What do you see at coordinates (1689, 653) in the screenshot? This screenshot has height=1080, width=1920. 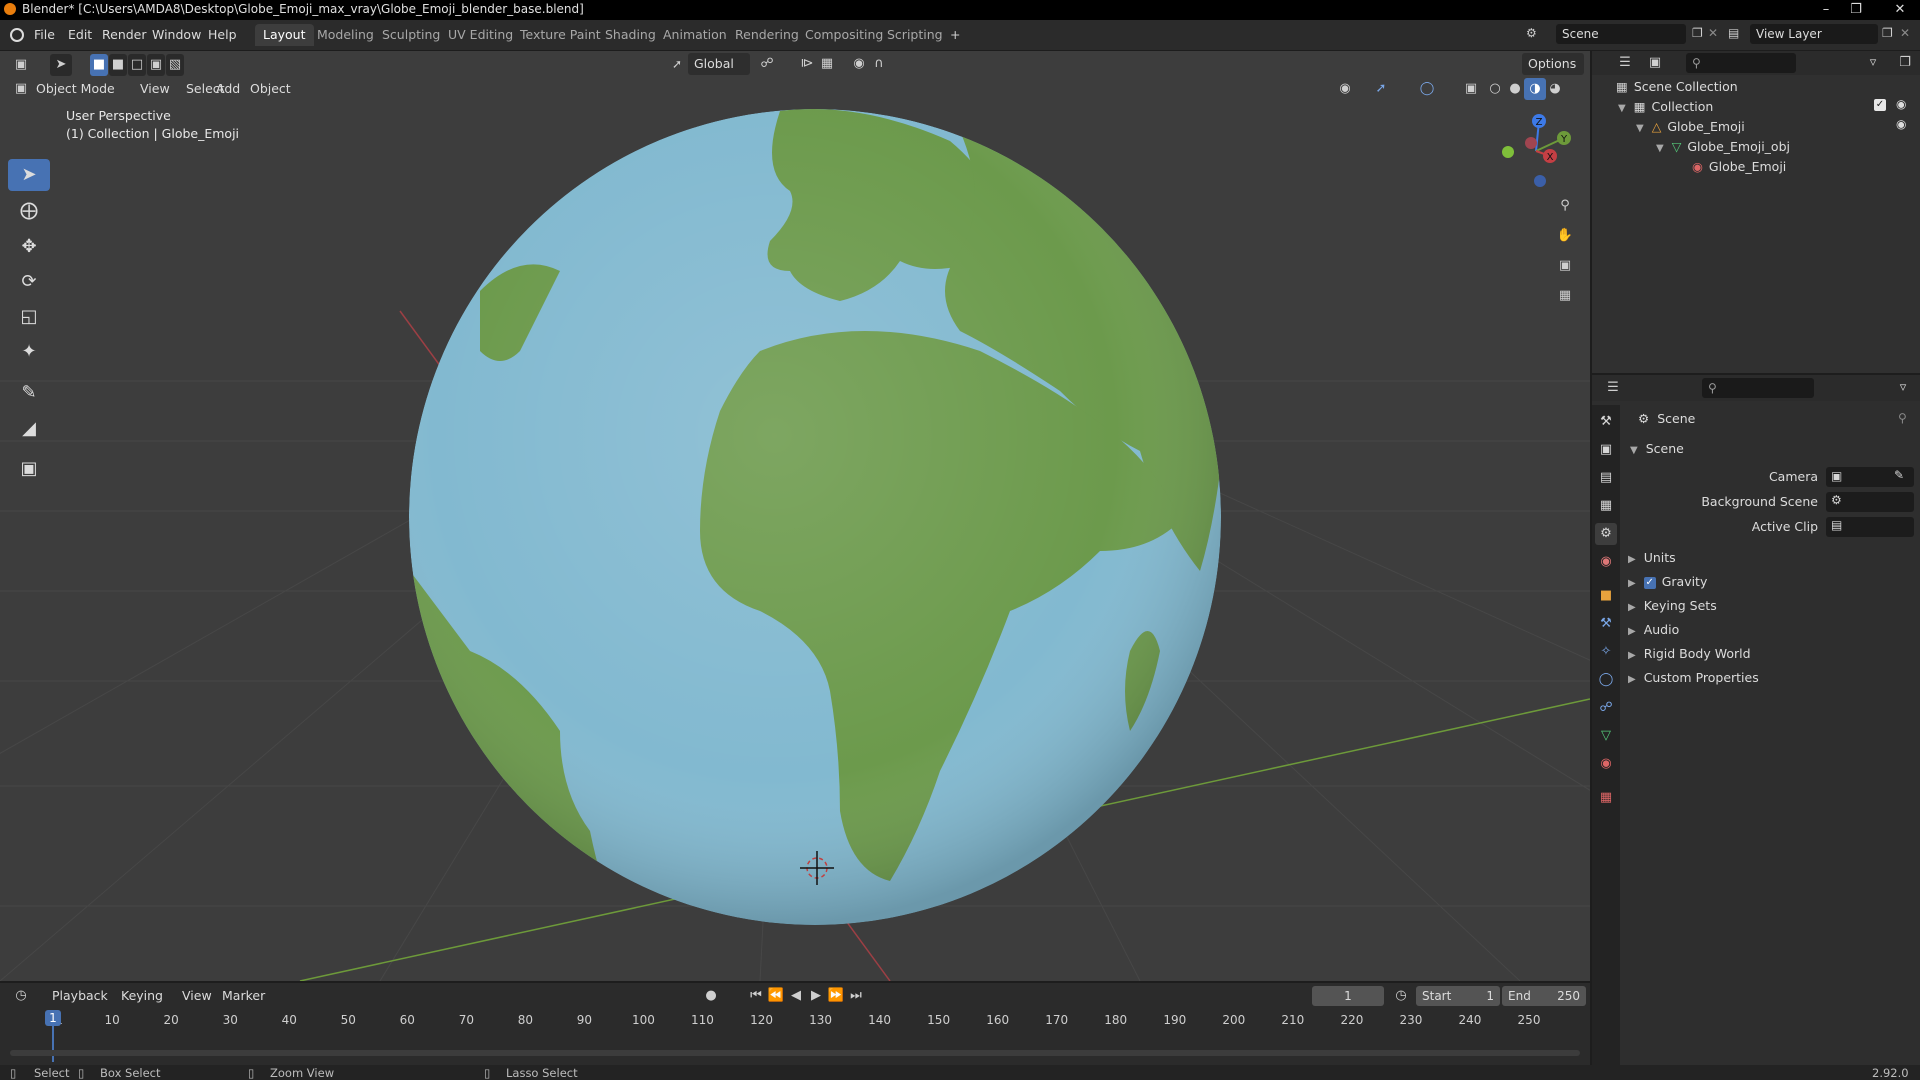 I see `rigid-body-world-panel-header: ▶ Rigid Body World` at bounding box center [1689, 653].